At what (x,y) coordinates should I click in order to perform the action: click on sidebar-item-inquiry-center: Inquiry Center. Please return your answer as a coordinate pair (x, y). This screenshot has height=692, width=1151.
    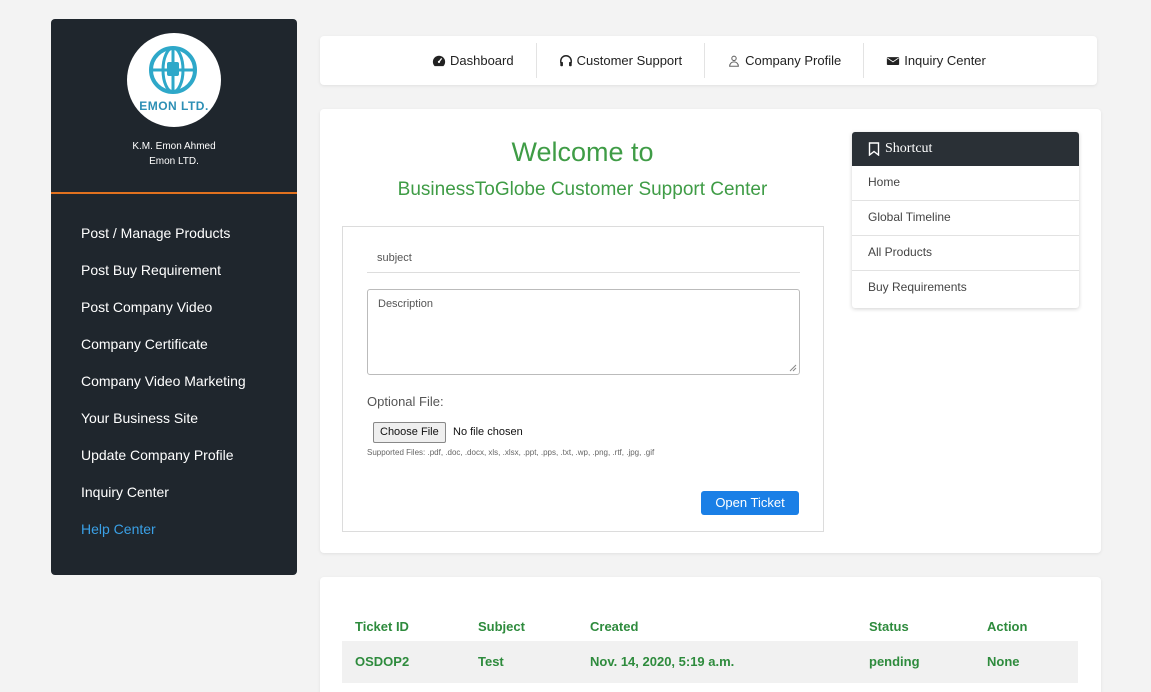
    Looking at the image, I should click on (163, 502).